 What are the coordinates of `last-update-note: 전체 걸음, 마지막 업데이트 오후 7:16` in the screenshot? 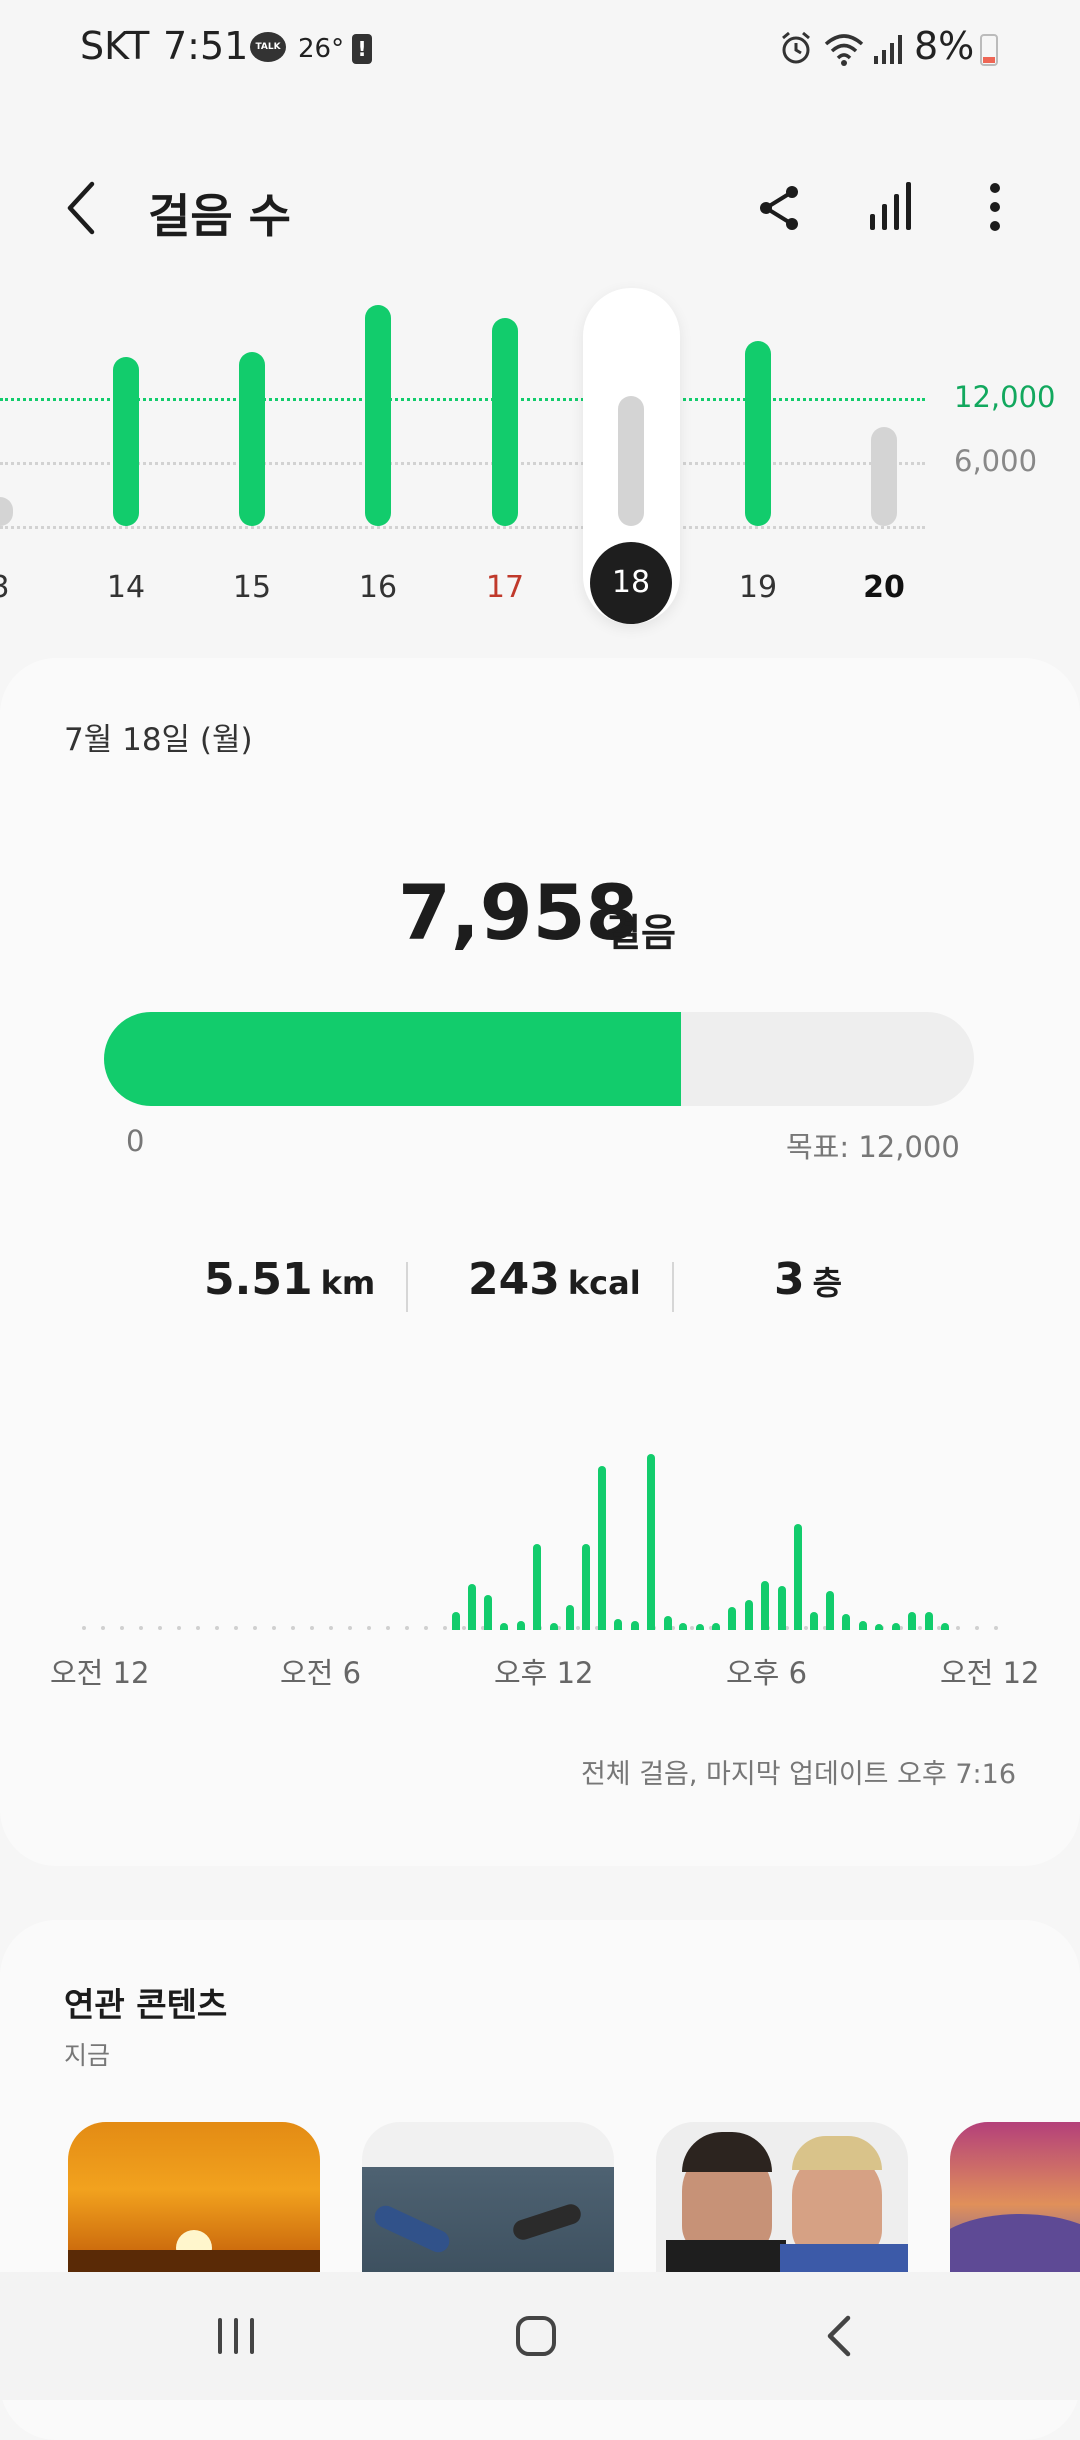 It's located at (798, 1774).